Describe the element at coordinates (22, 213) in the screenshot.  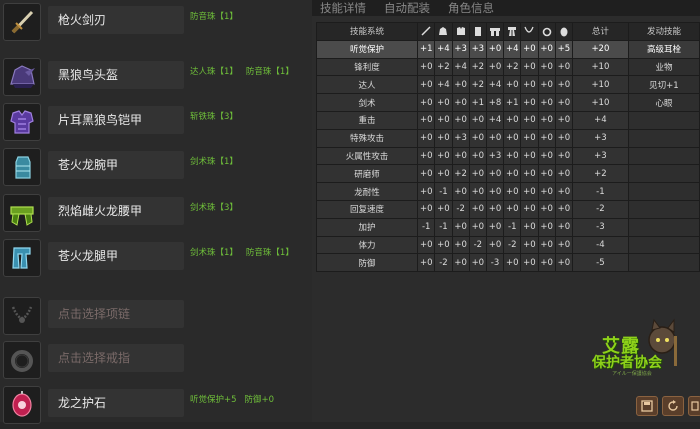
I see `waist-armor-icon` at that location.